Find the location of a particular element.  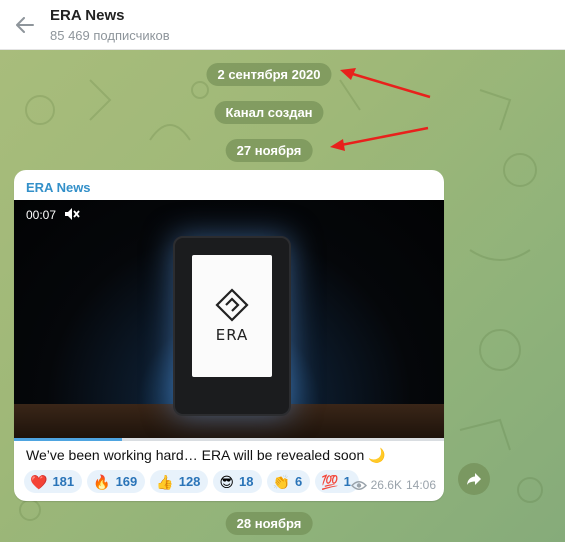

service-message-channel-created: Канал создан is located at coordinates (269, 112).